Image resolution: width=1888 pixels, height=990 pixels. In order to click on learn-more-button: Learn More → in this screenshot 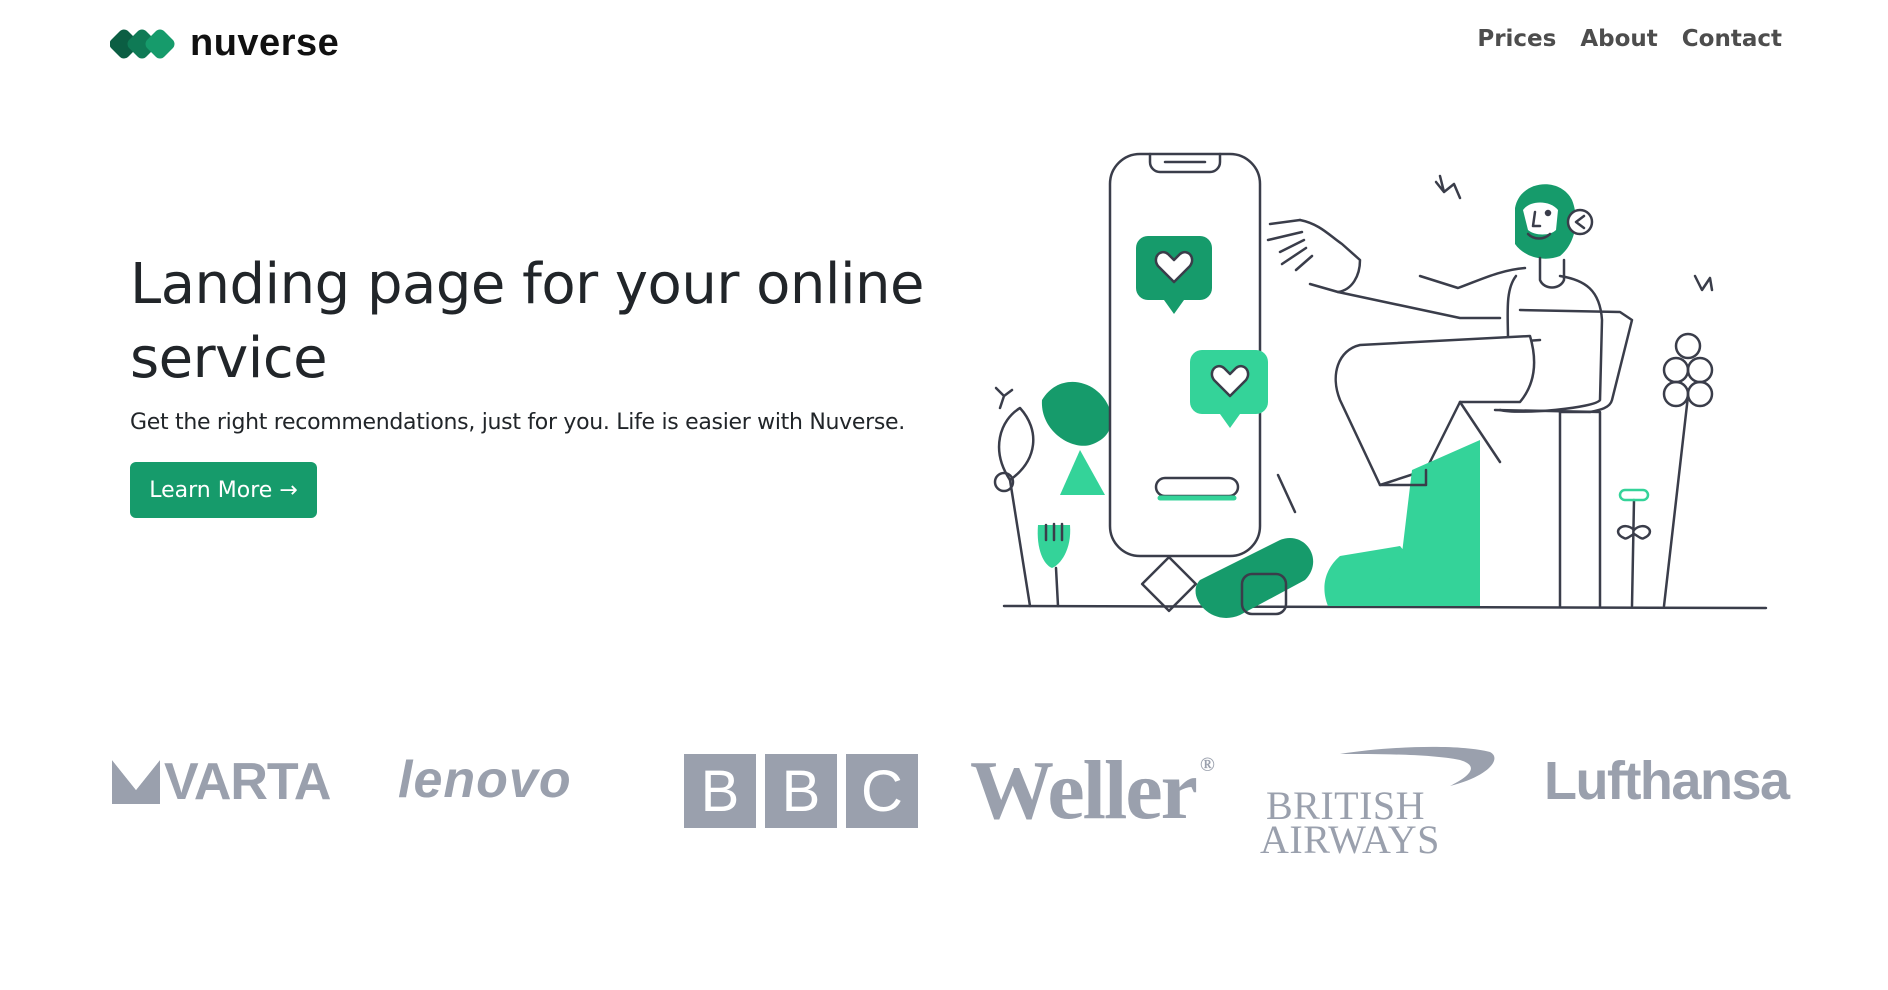, I will do `click(223, 490)`.